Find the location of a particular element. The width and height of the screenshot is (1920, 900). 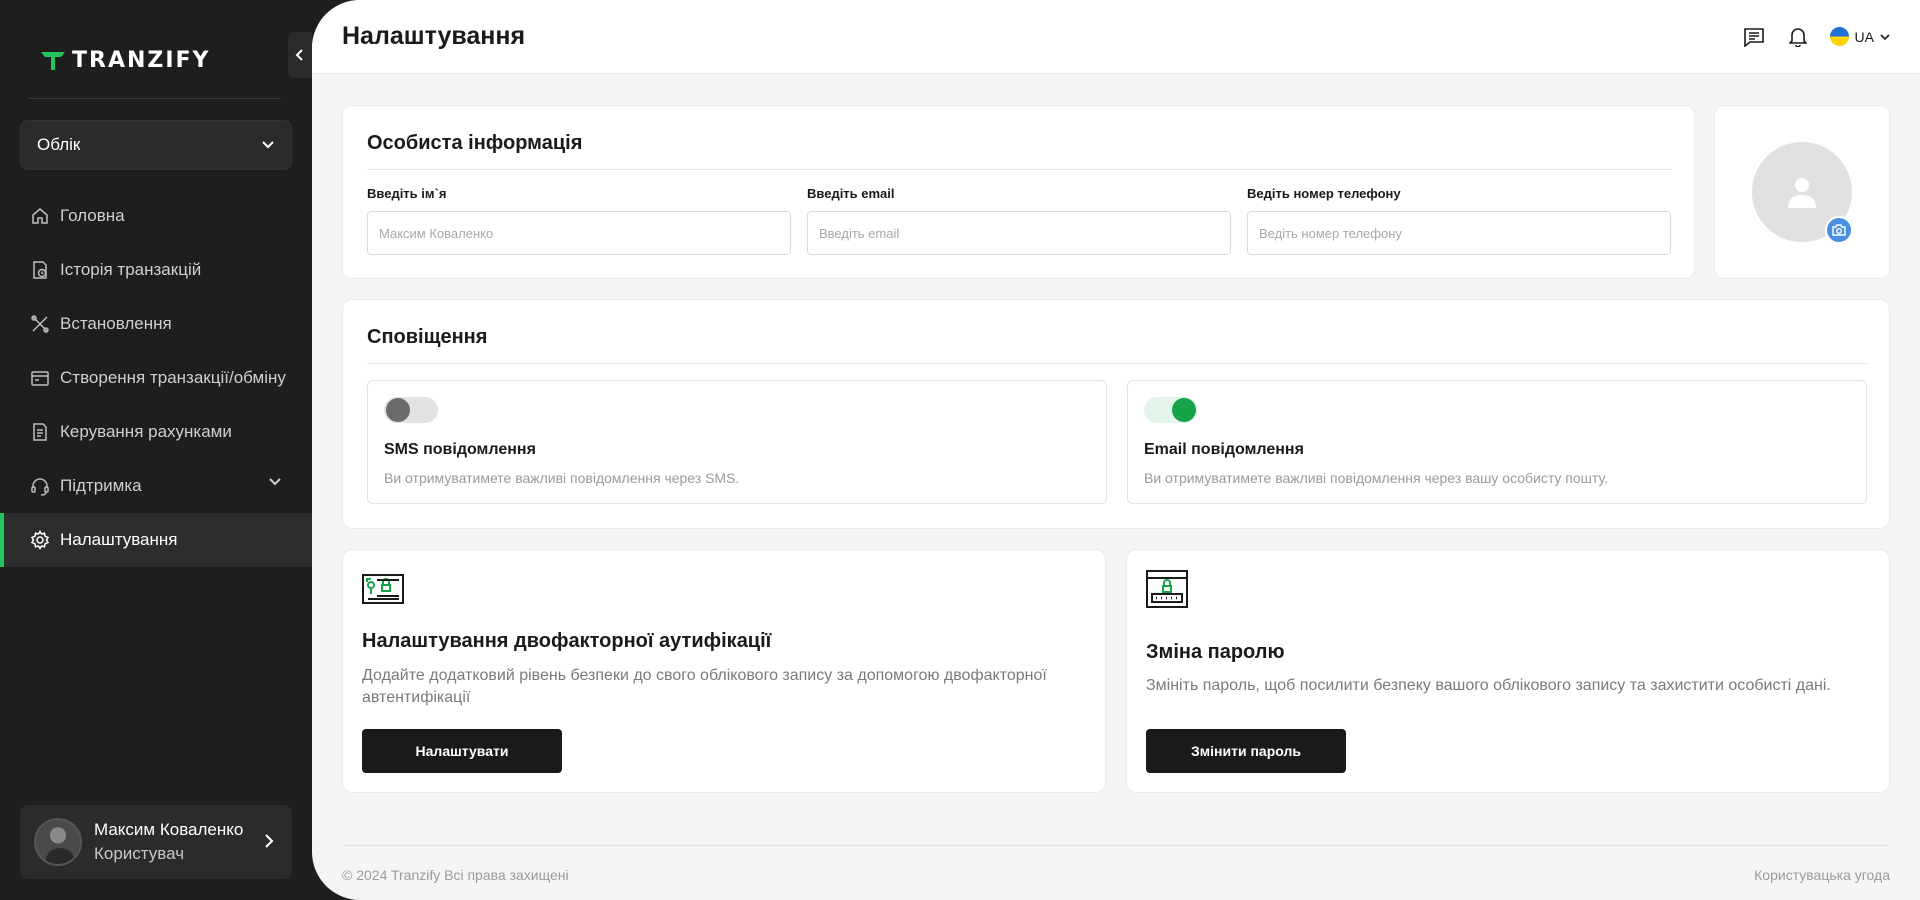

user-name: Максим Коваленко is located at coordinates (169, 829).